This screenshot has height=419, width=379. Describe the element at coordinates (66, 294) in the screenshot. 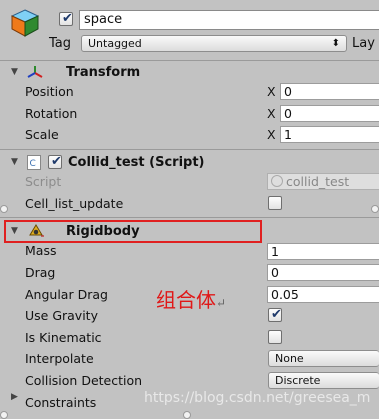

I see `angular-drag-label: Angular Drag` at that location.